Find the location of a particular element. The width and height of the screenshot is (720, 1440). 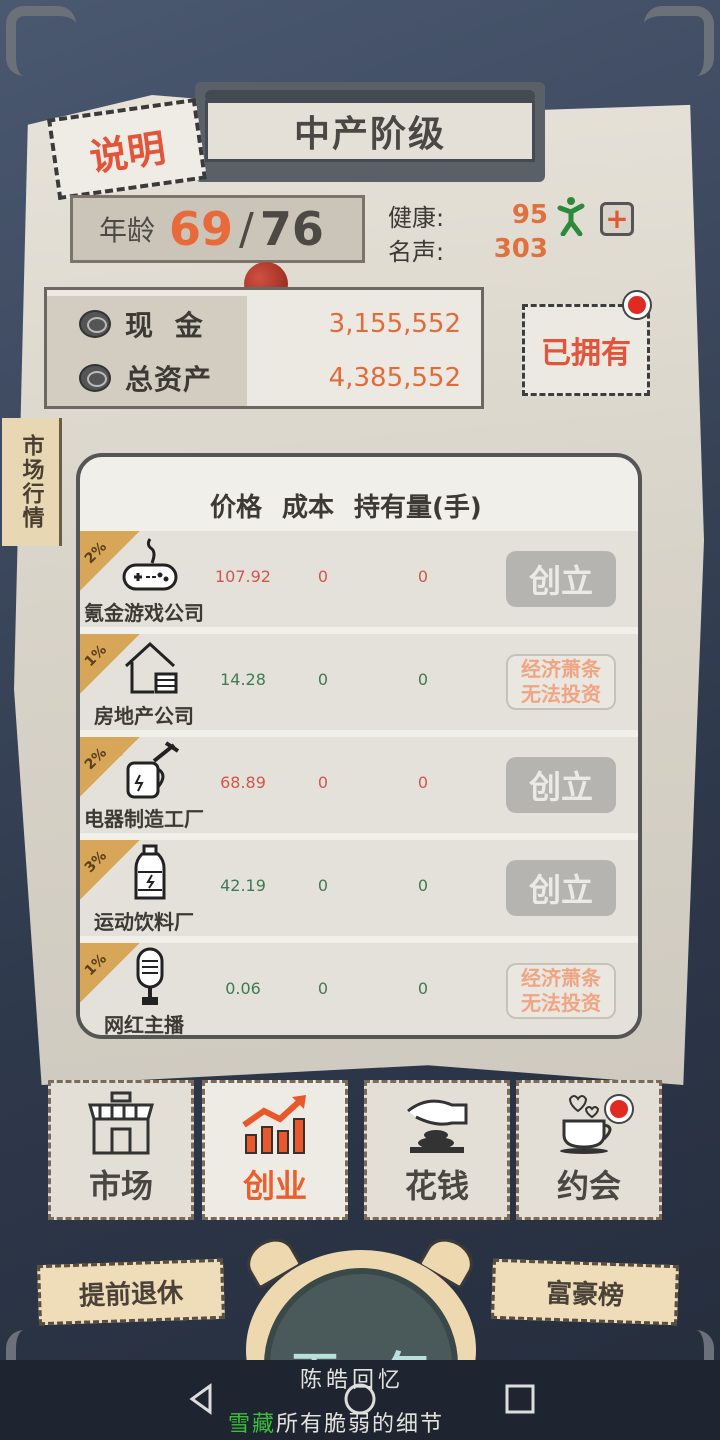

gamepad-icon is located at coordinates (150, 564).